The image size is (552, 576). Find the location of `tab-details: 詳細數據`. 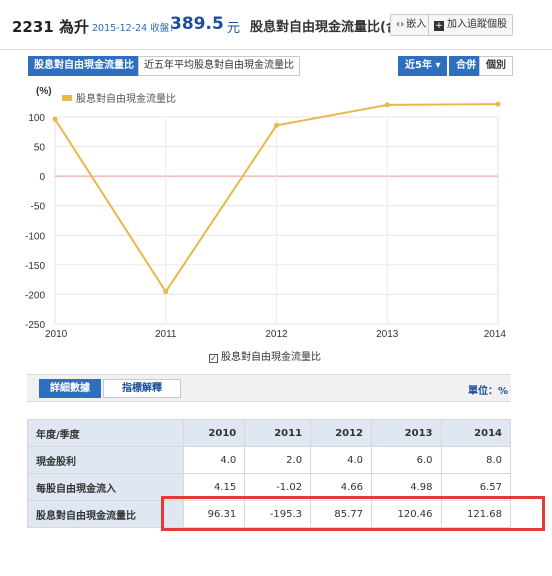

tab-details: 詳細數據 is located at coordinates (70, 388).